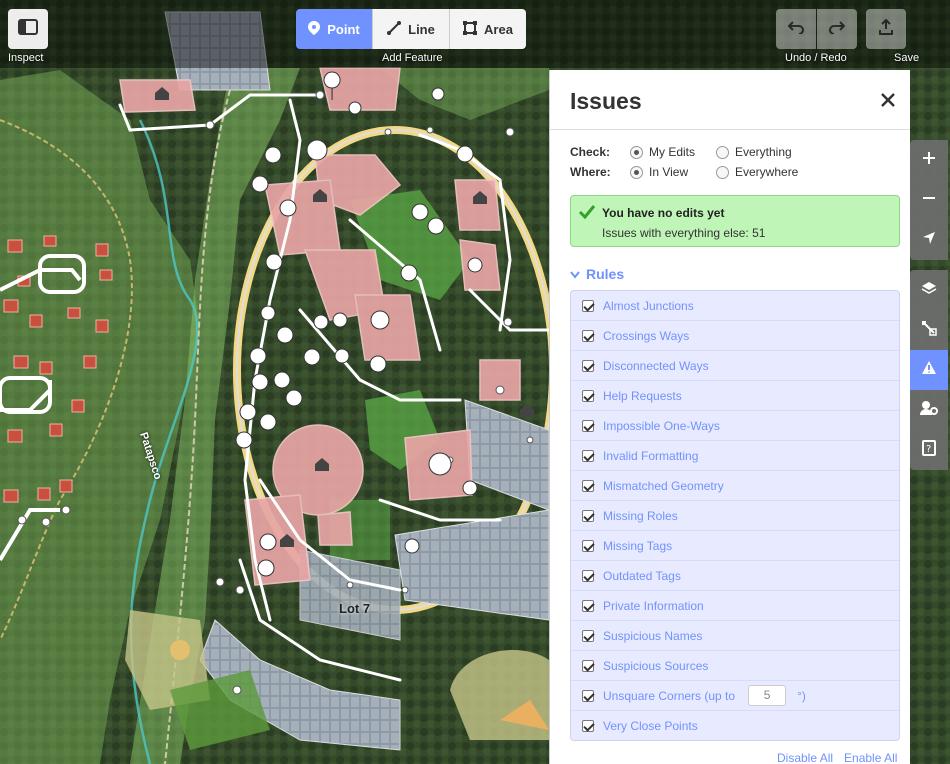 The height and width of the screenshot is (764, 950). What do you see at coordinates (929, 240) in the screenshot?
I see `geolocate-button` at bounding box center [929, 240].